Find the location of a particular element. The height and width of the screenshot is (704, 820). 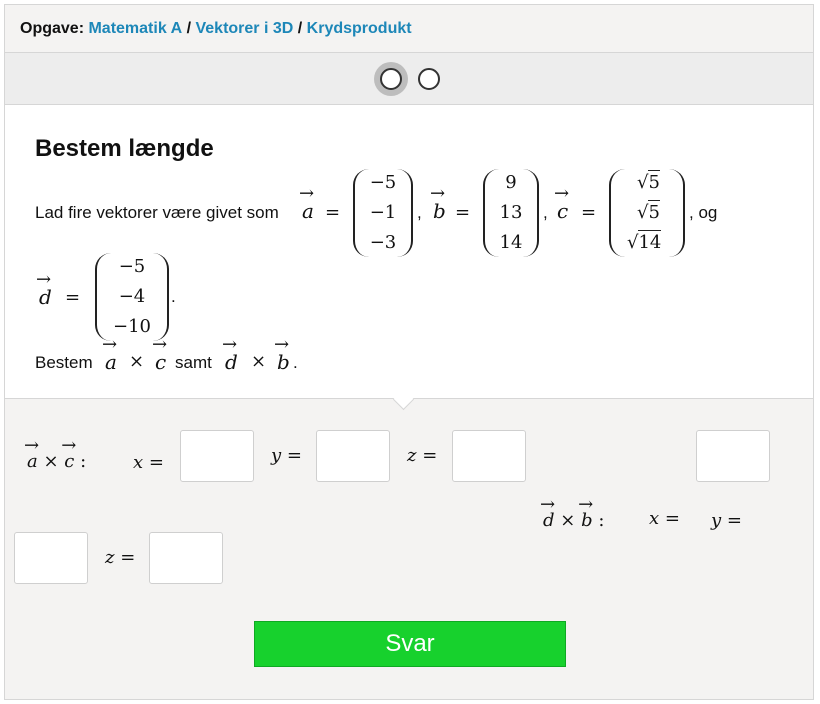

row1-y-input is located at coordinates (353, 456).